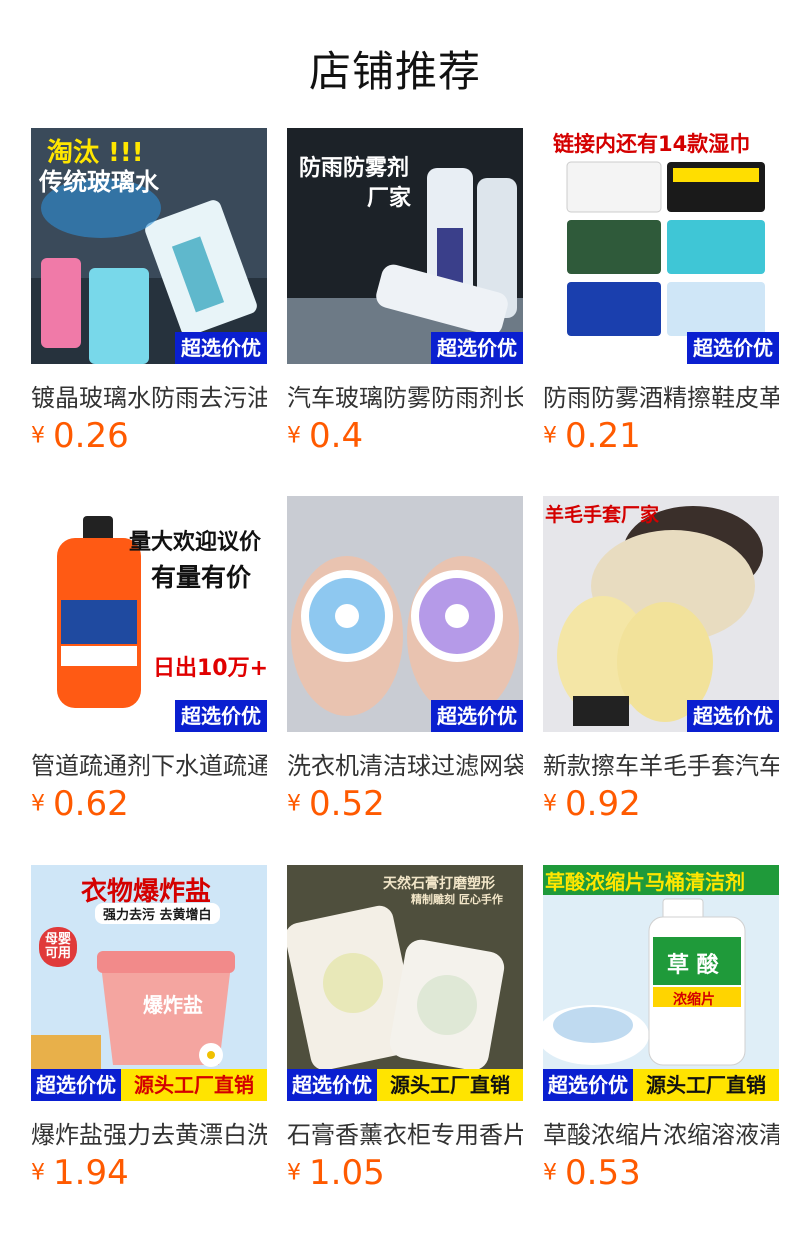 Image resolution: width=790 pixels, height=1234 pixels. I want to click on product-price: ¥0.21, so click(592, 436).